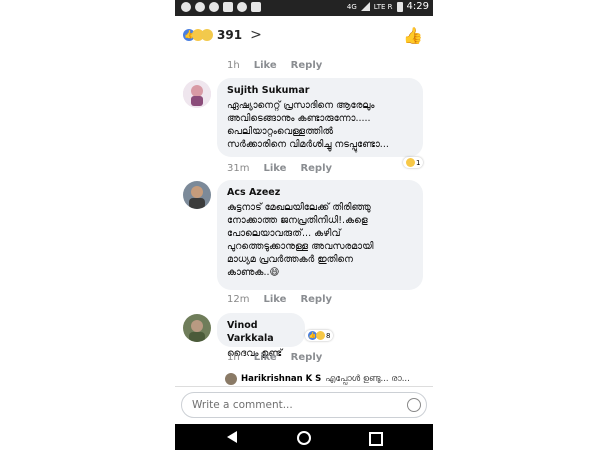 The height and width of the screenshot is (450, 600). I want to click on status-right: 4G LTE R 4:29, so click(388, 6).